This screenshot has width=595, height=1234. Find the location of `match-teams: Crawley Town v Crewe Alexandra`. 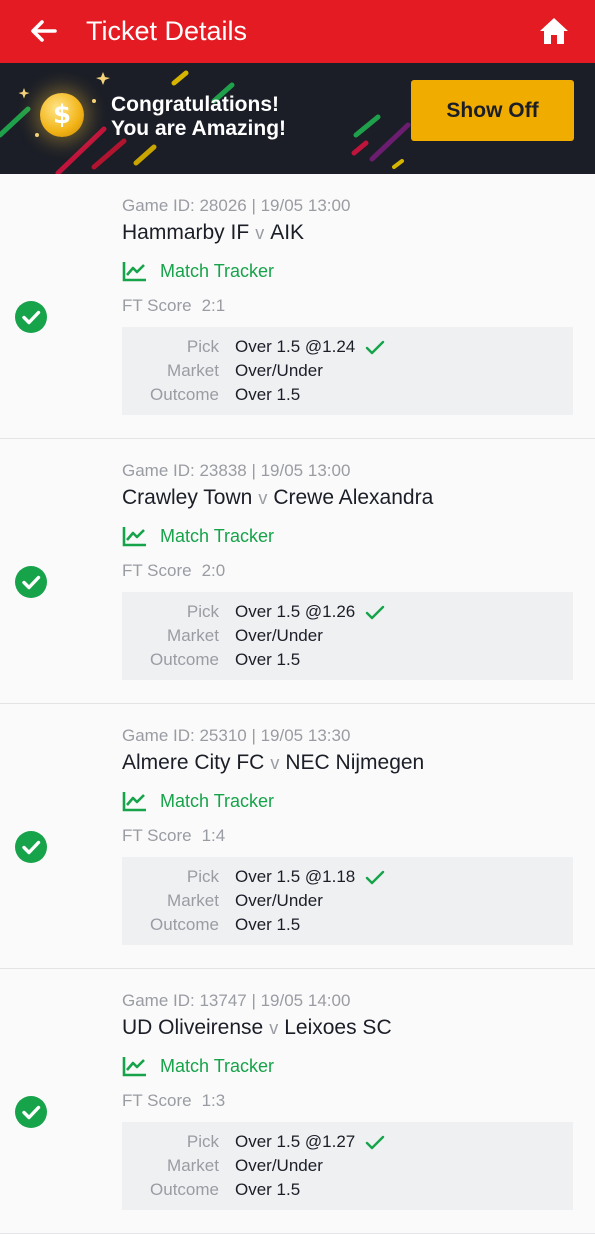

match-teams: Crawley Town v Crewe Alexandra is located at coordinates (277, 498).